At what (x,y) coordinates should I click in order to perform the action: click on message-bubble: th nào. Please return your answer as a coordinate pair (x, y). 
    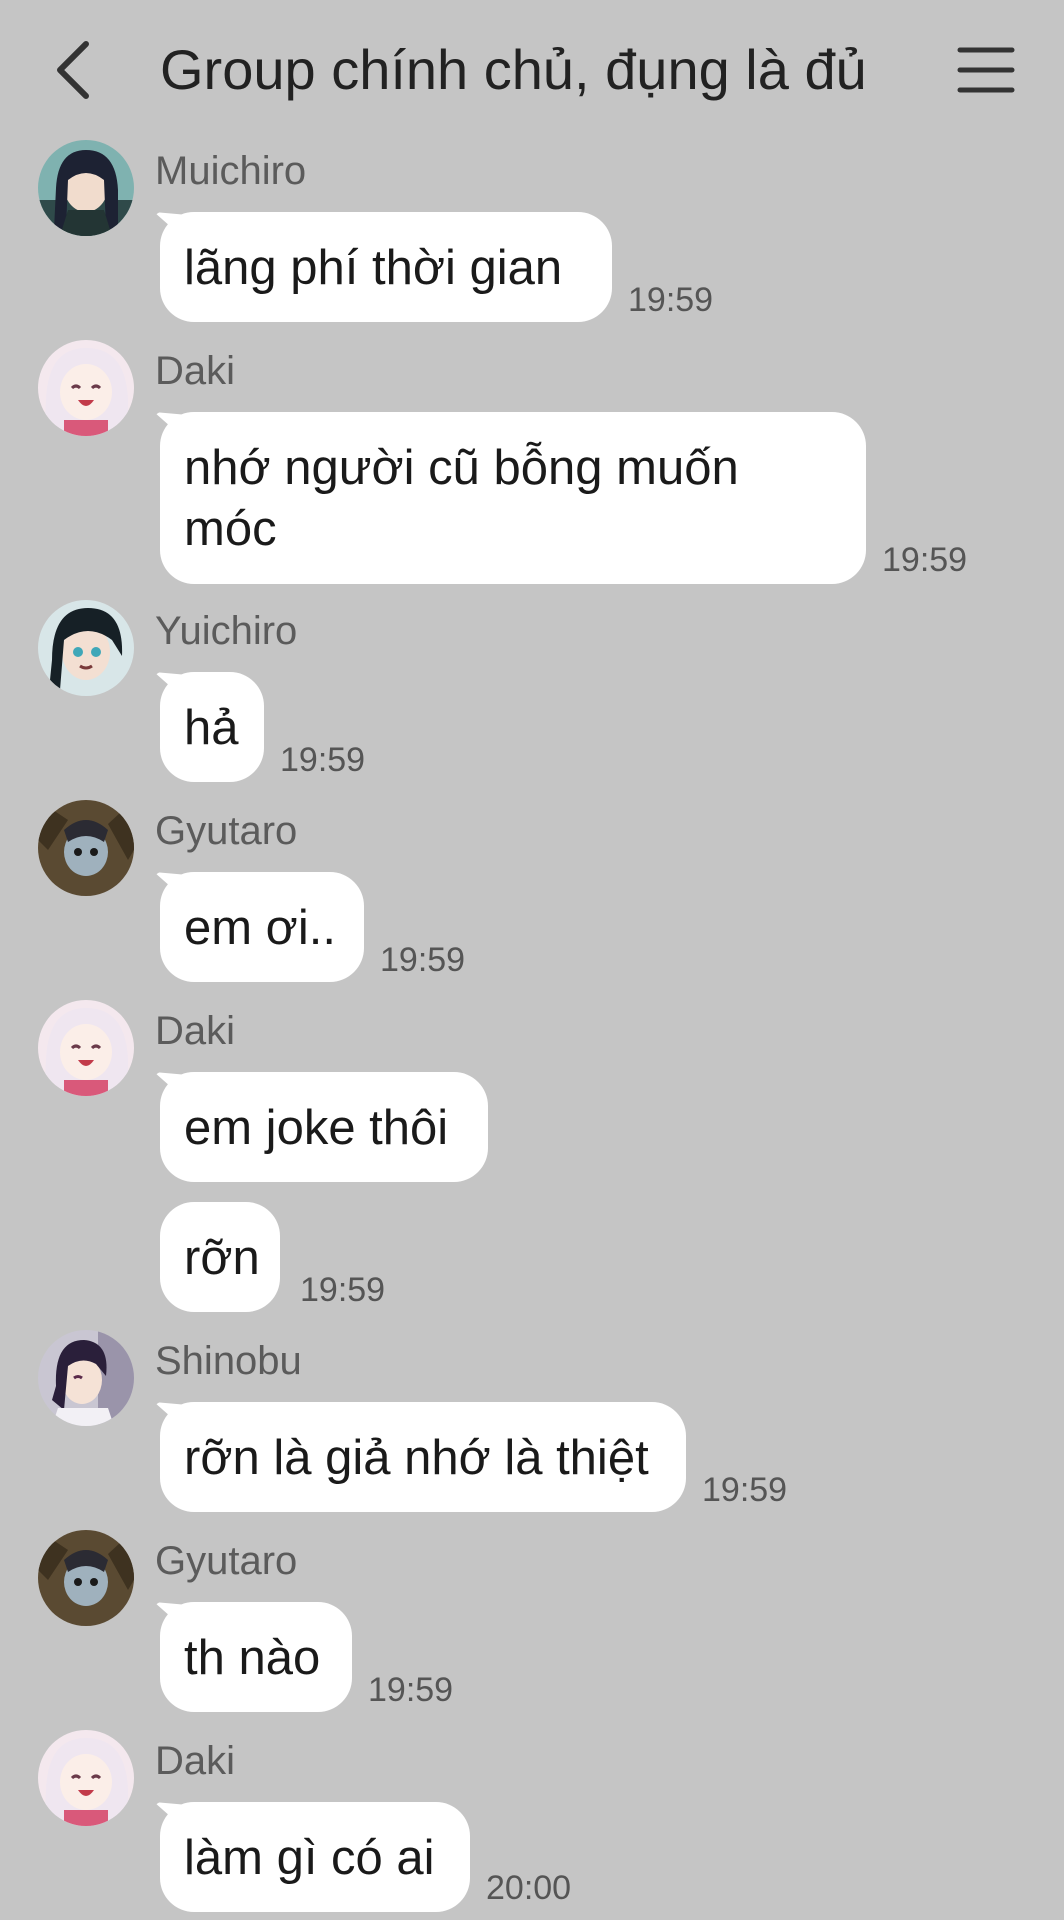
    Looking at the image, I should click on (256, 1657).